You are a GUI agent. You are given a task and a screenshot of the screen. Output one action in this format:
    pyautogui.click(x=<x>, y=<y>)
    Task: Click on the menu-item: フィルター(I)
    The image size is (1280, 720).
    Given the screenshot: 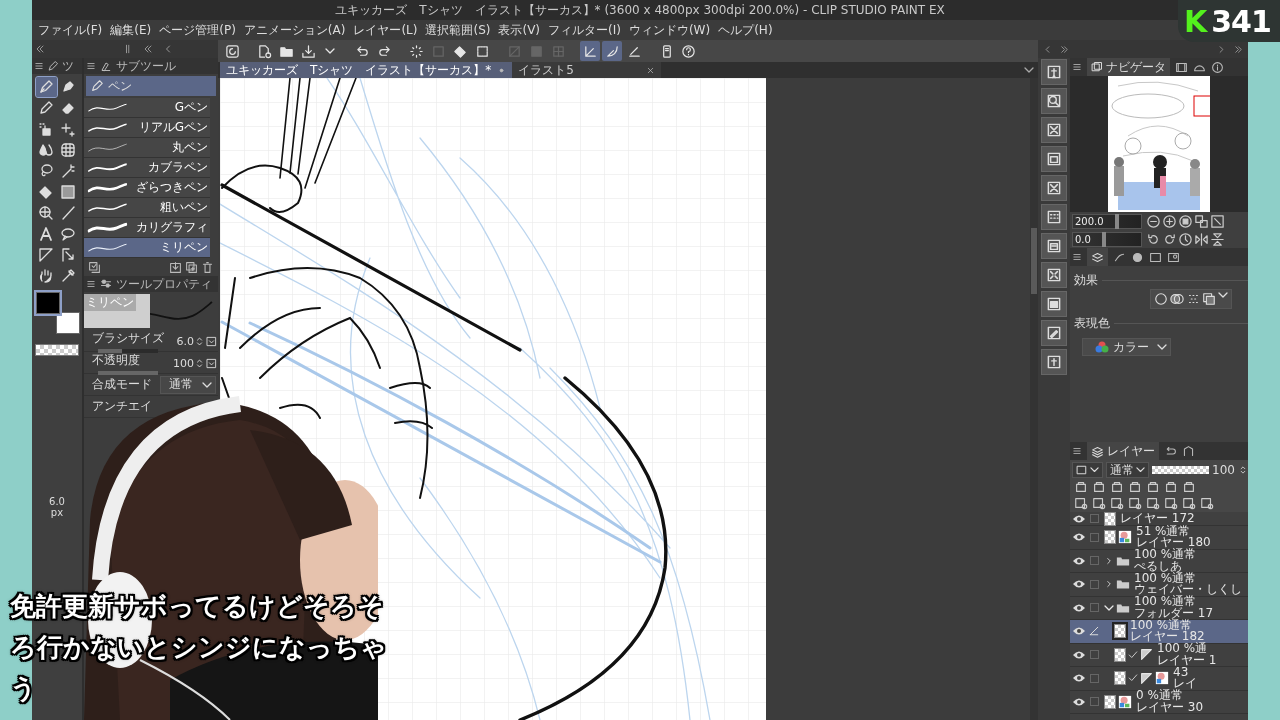 What is the action you would take?
    pyautogui.click(x=584, y=30)
    